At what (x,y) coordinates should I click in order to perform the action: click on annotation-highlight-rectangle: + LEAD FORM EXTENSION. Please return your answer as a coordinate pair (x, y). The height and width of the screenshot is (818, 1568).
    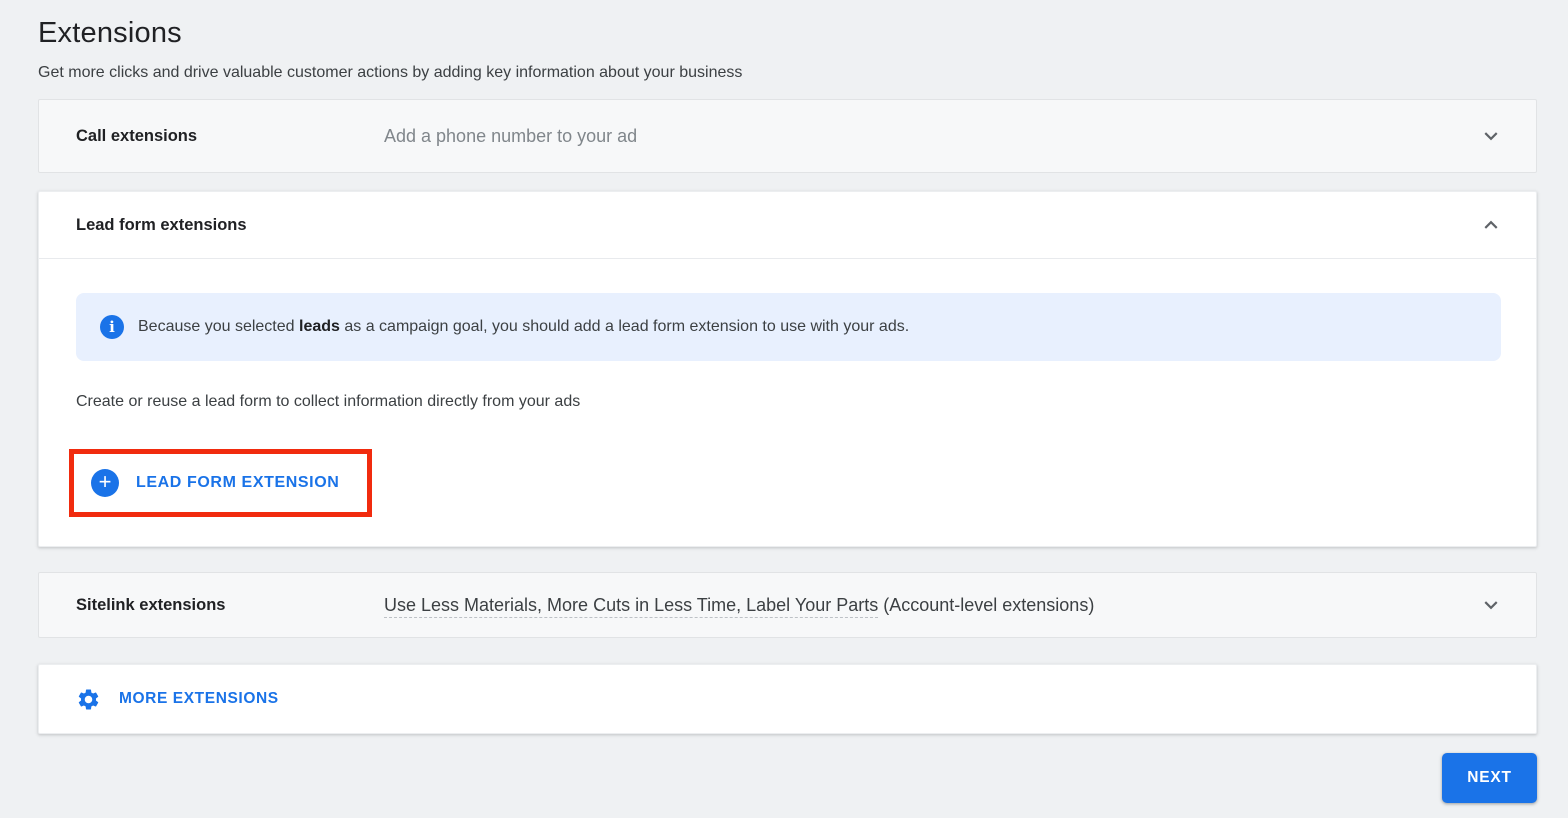
    Looking at the image, I should click on (221, 483).